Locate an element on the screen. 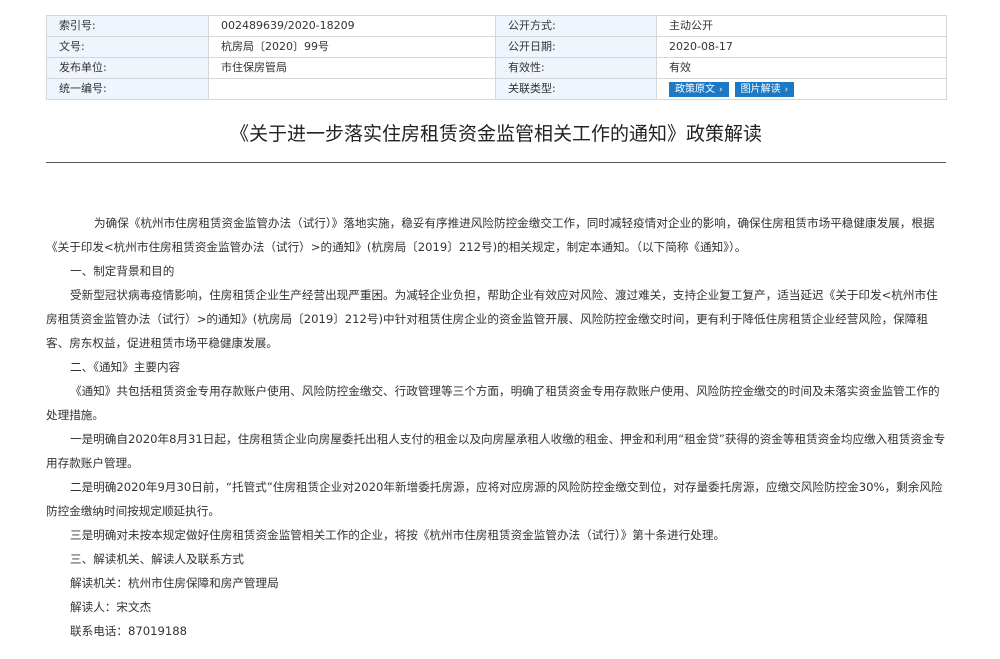 The width and height of the screenshot is (1000, 659). contact-agency: 解读机关：杭州市住房保障和房产管理局 is located at coordinates (174, 583).